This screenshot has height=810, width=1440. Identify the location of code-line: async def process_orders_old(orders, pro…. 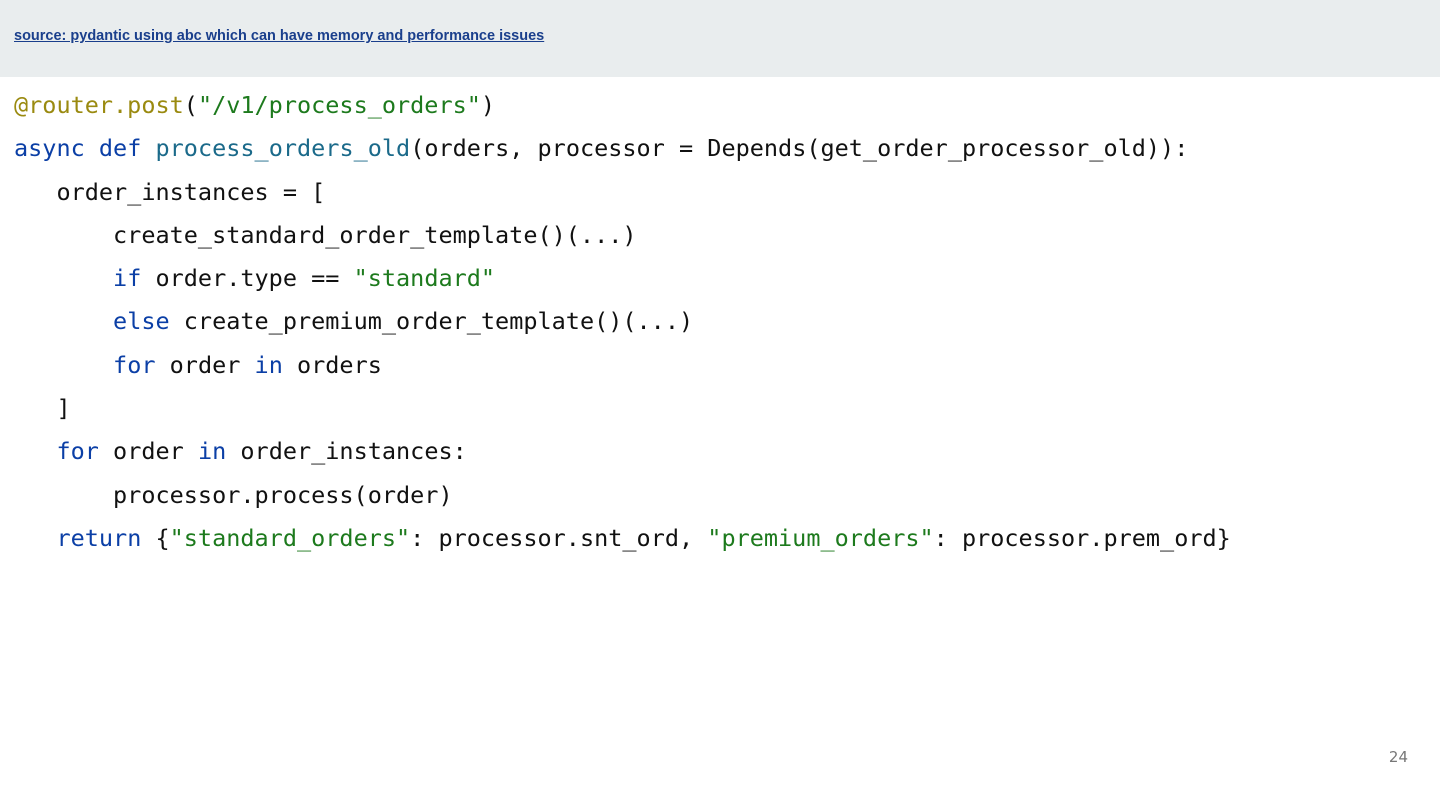
(622, 148).